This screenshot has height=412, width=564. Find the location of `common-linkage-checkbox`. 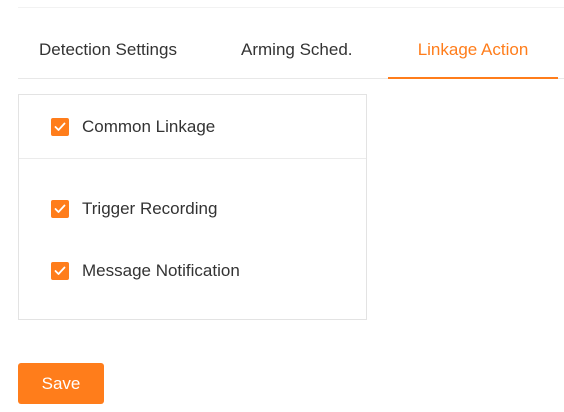

common-linkage-checkbox is located at coordinates (60, 127).